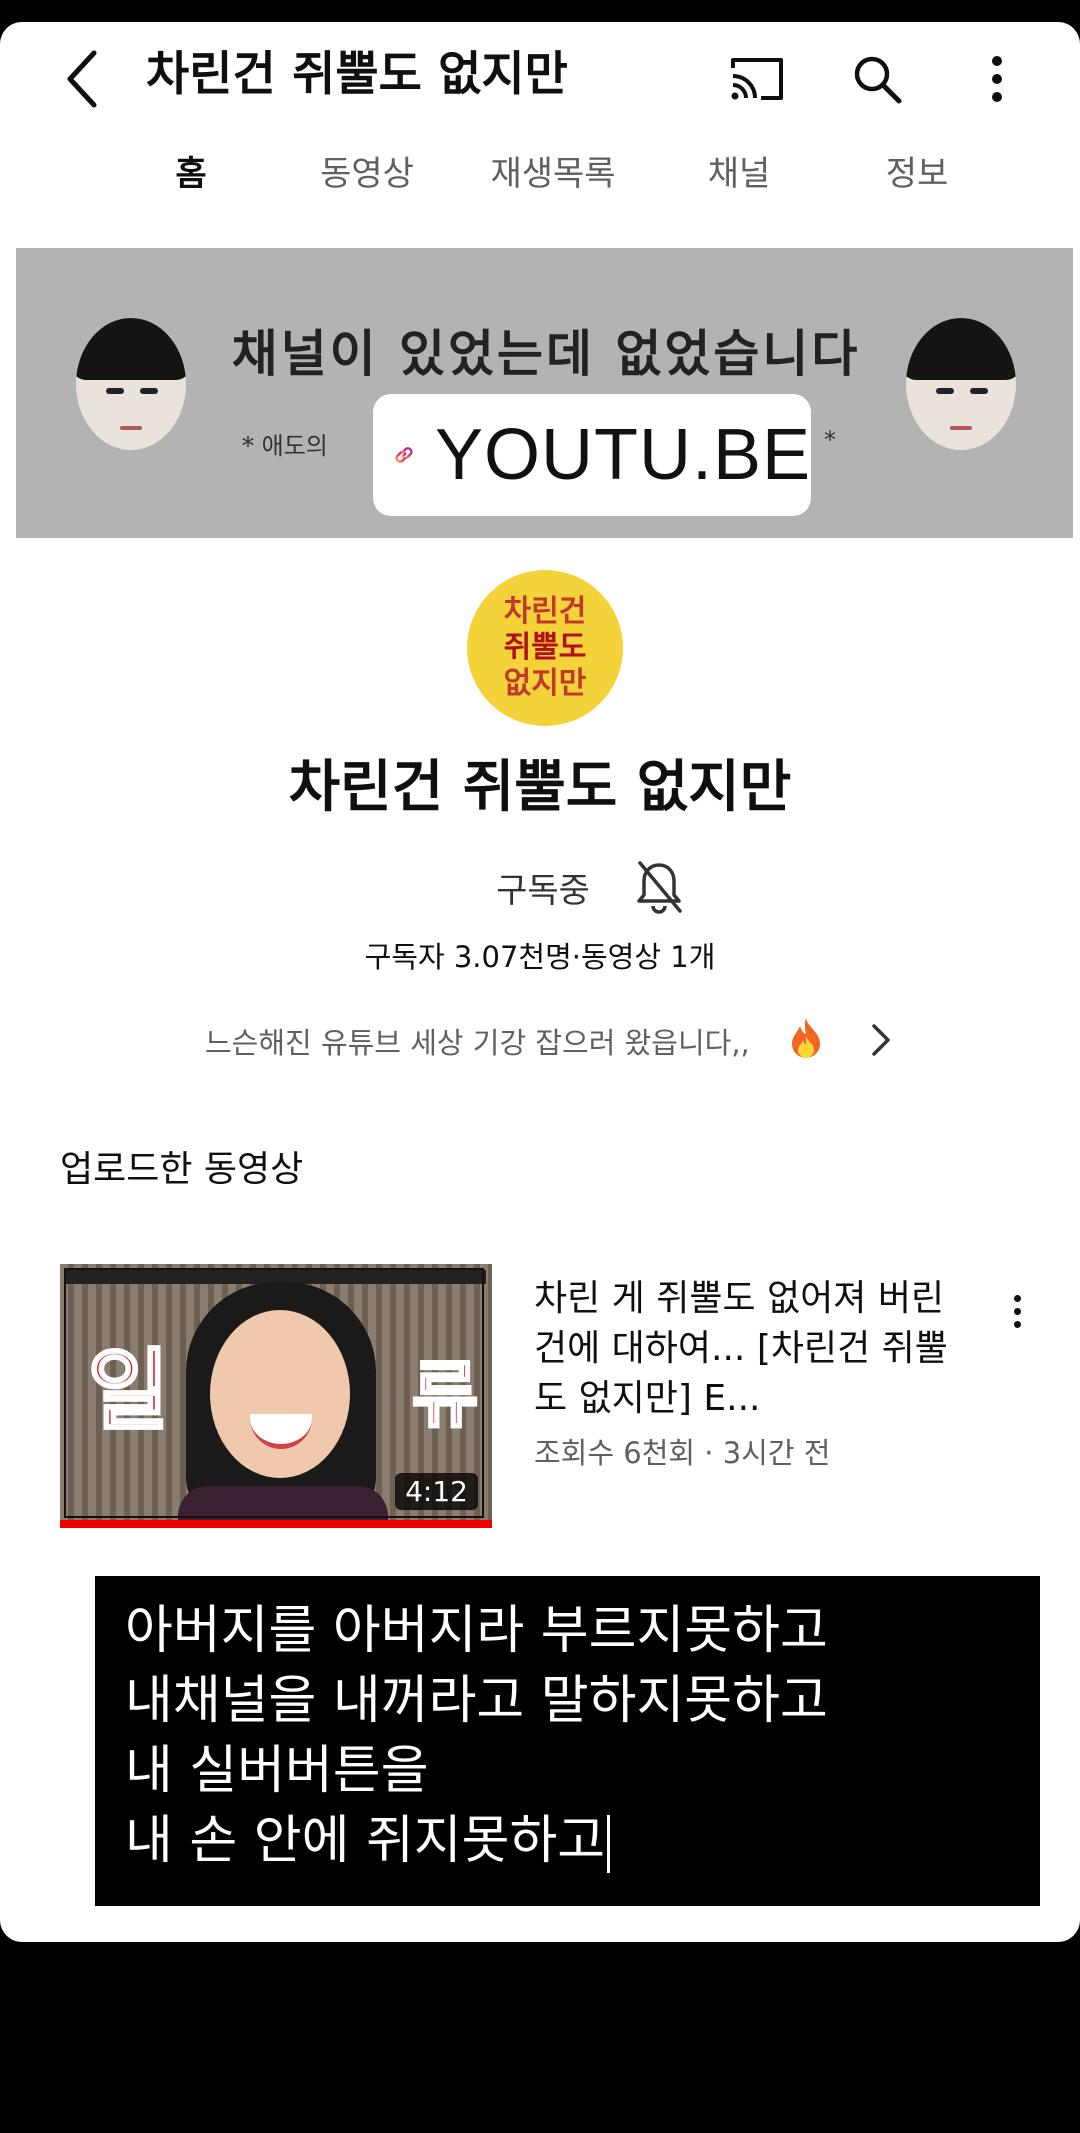  Describe the element at coordinates (546, 353) in the screenshot. I see `banner-headline: 채널이 있었는데 없었습니다` at that location.